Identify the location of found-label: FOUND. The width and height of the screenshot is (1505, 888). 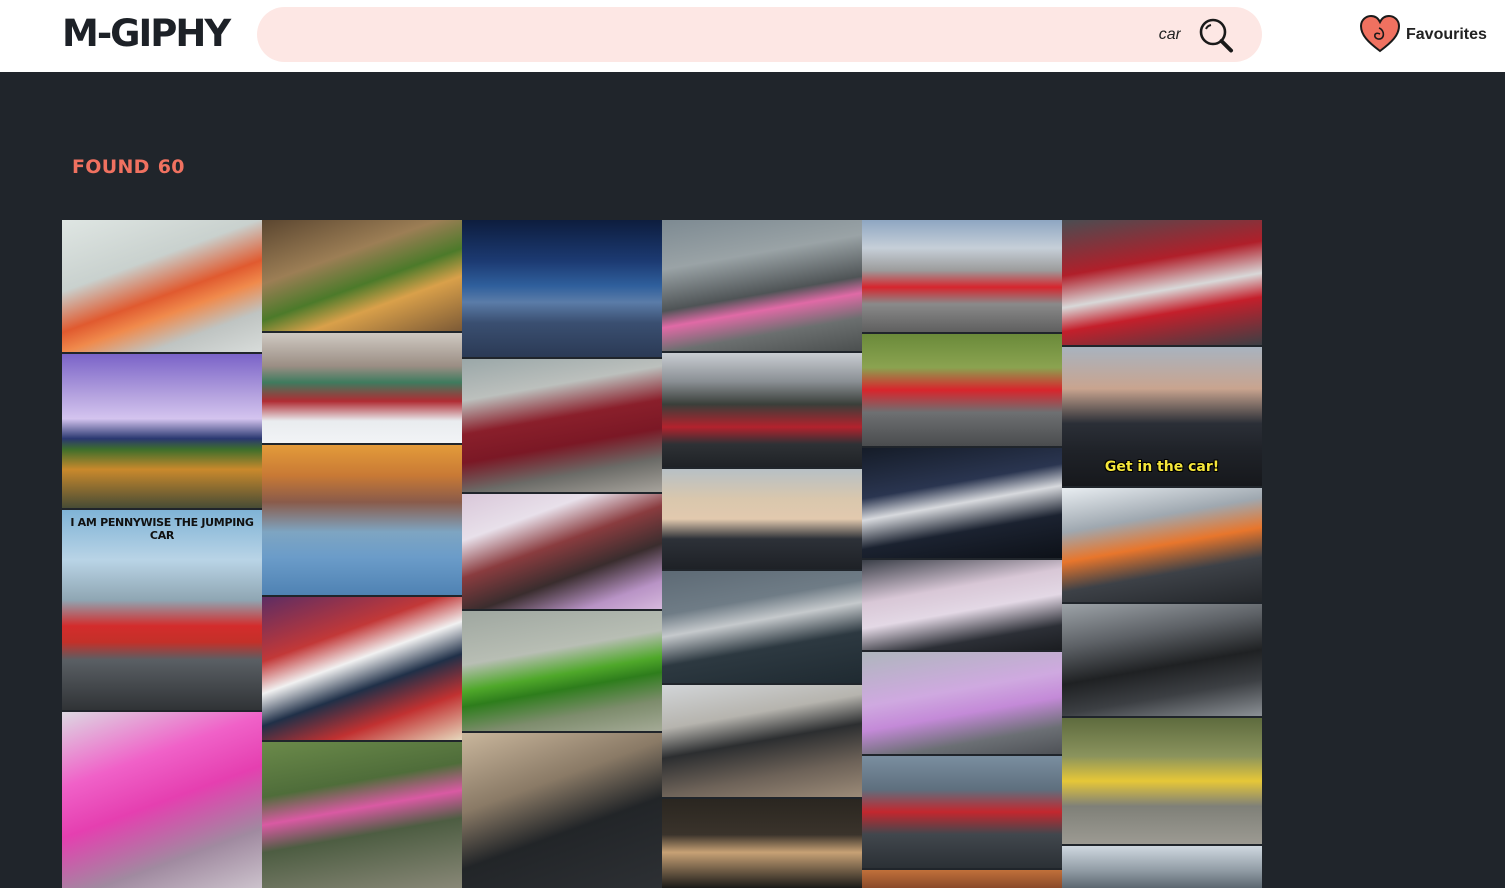
(111, 167).